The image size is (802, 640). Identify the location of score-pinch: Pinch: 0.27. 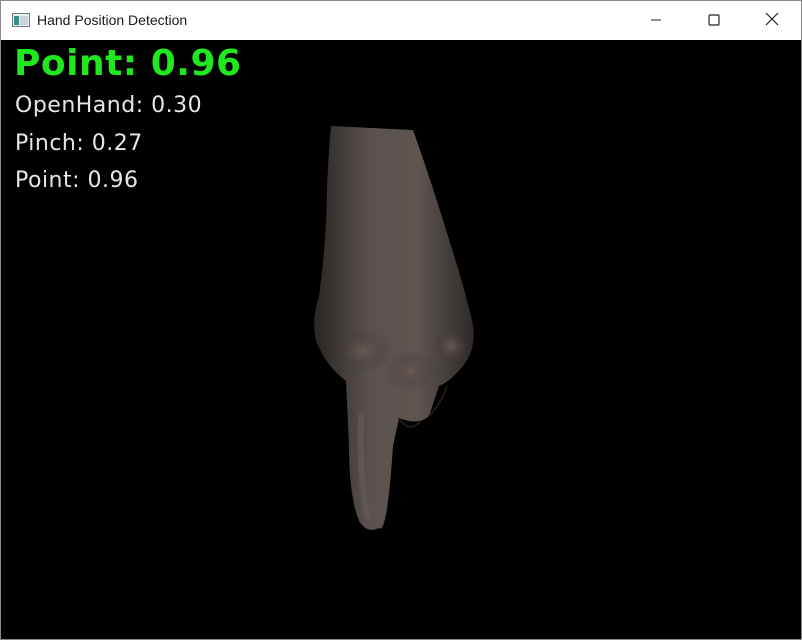
(79, 143).